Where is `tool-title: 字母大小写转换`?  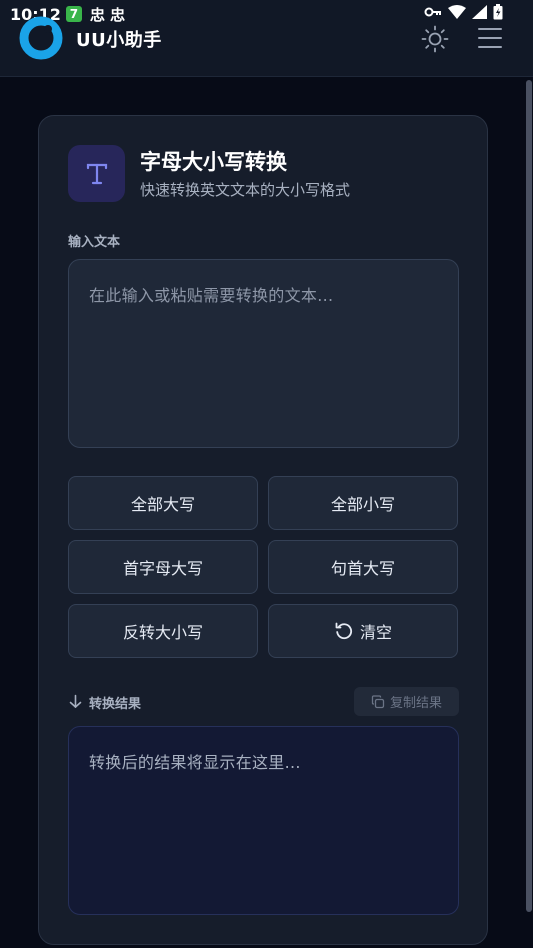 tool-title: 字母大小写转换 is located at coordinates (213, 162).